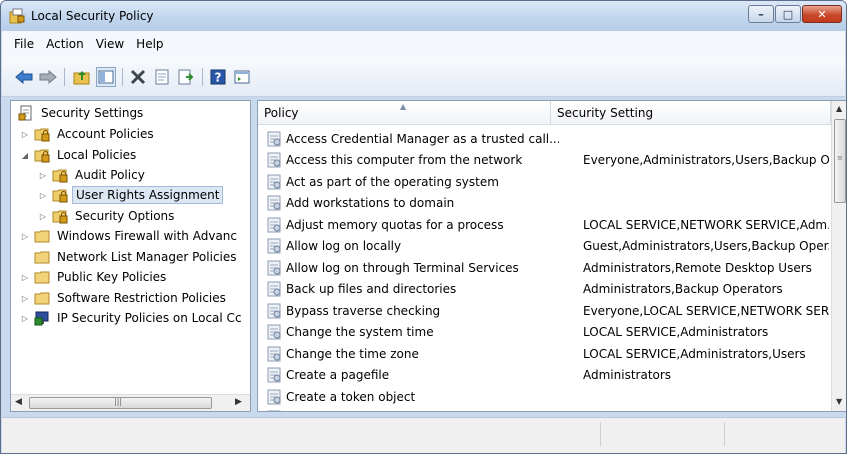  What do you see at coordinates (840, 158) in the screenshot?
I see `scroll-grip-icon: ≡` at bounding box center [840, 158].